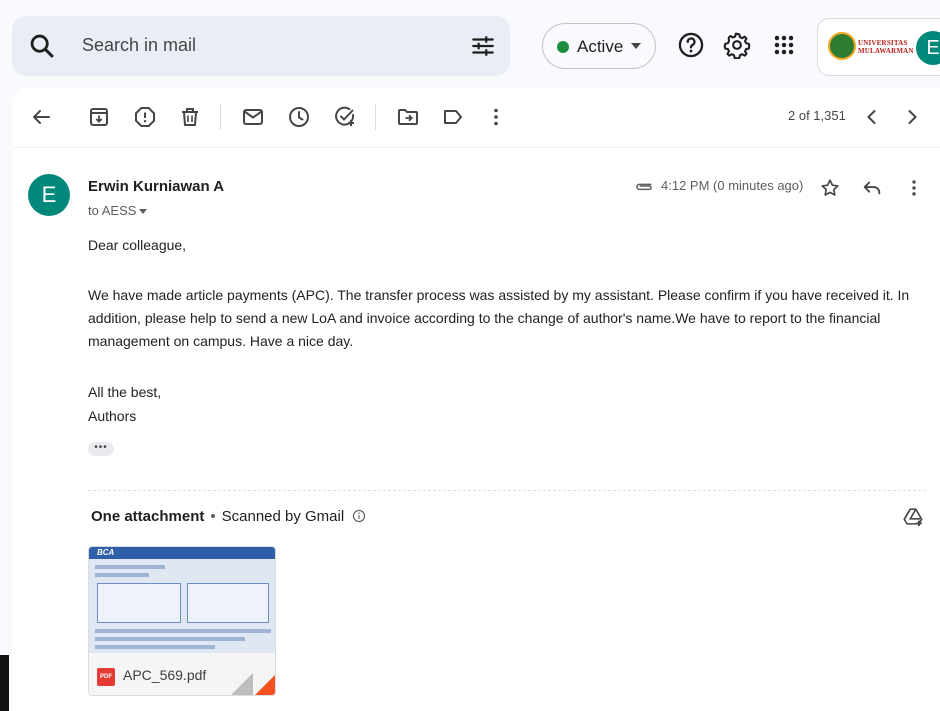 This screenshot has height=711, width=940. Describe the element at coordinates (830, 188) in the screenshot. I see `star-icon` at that location.